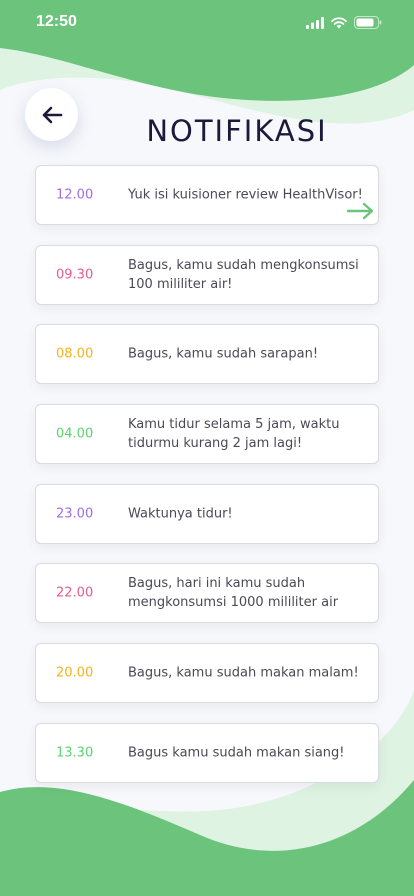  I want to click on notification-text: Waktunya tidur!, so click(180, 514).